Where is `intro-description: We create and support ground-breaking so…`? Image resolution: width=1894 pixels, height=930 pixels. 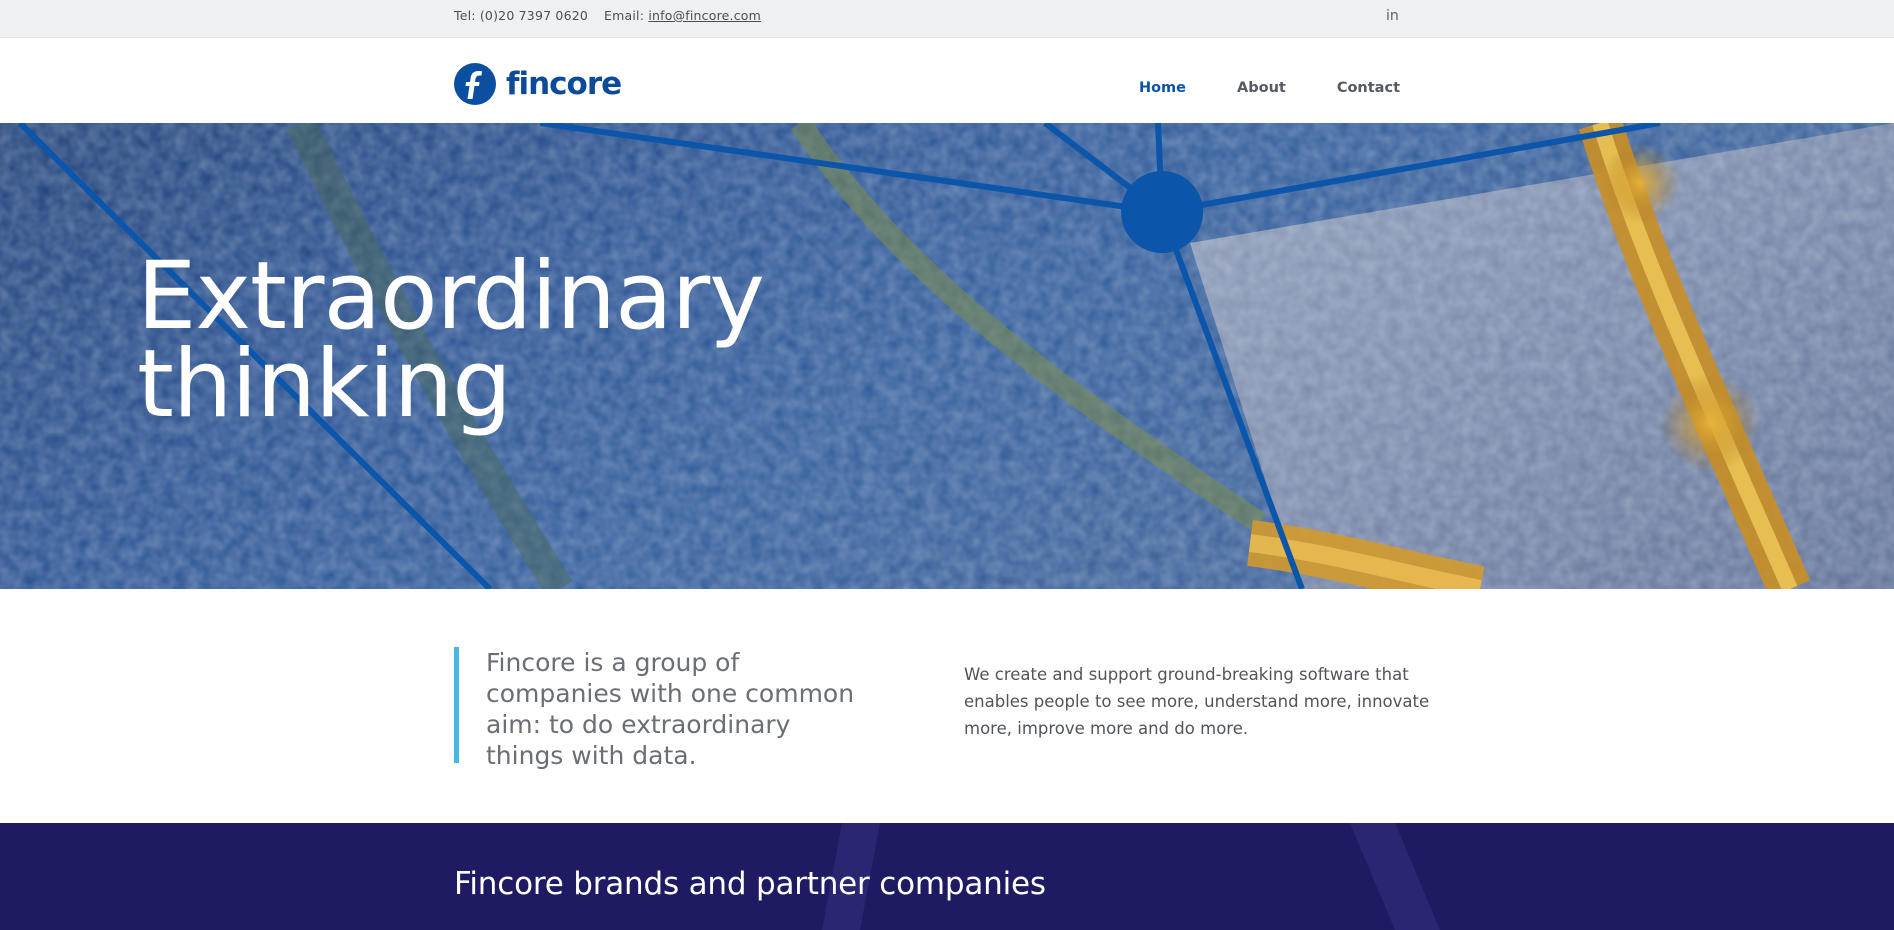 intro-description: We create and support ground-breaking so… is located at coordinates (1197, 701).